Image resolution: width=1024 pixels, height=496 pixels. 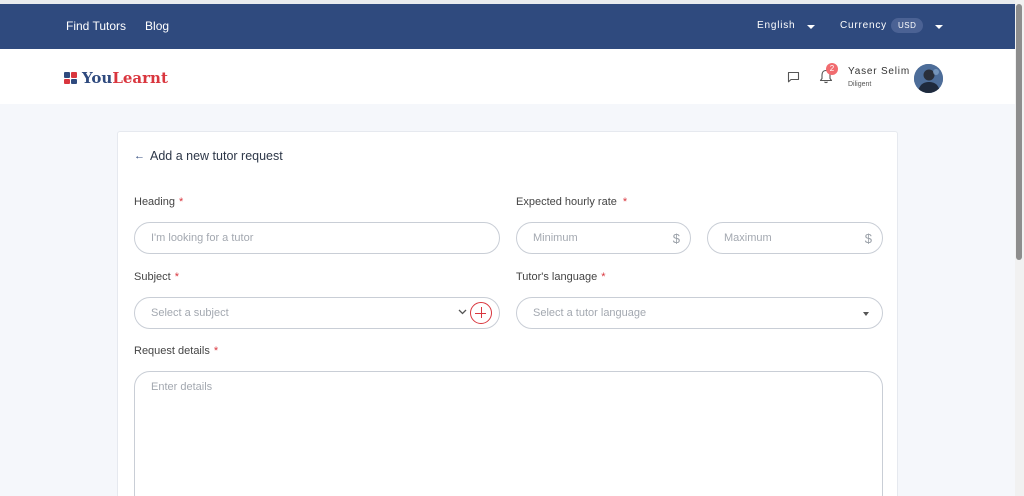 I want to click on language-selector: English, so click(x=786, y=25).